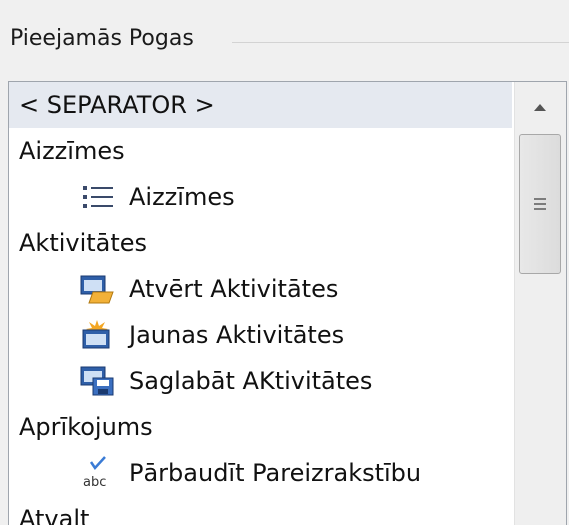  Describe the element at coordinates (97, 197) in the screenshot. I see `bullet-list-icon` at that location.